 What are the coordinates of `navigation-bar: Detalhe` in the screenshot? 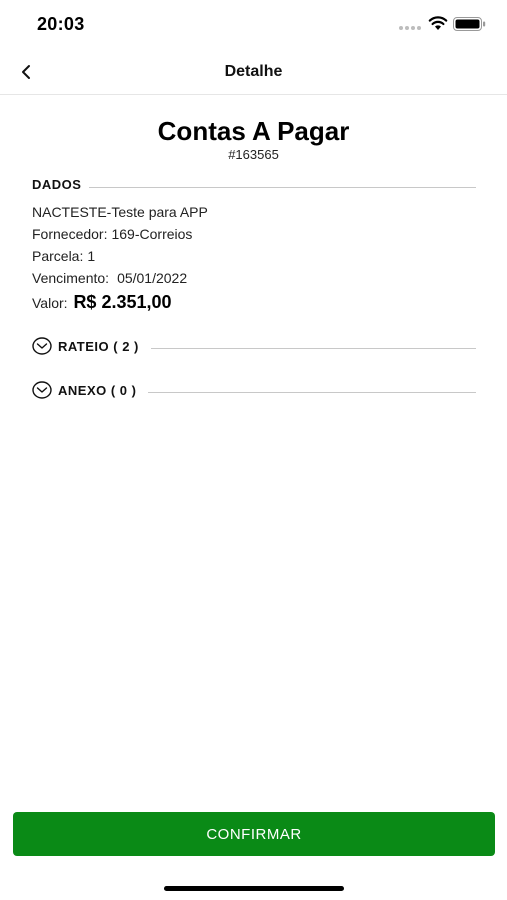 It's located at (253, 72).